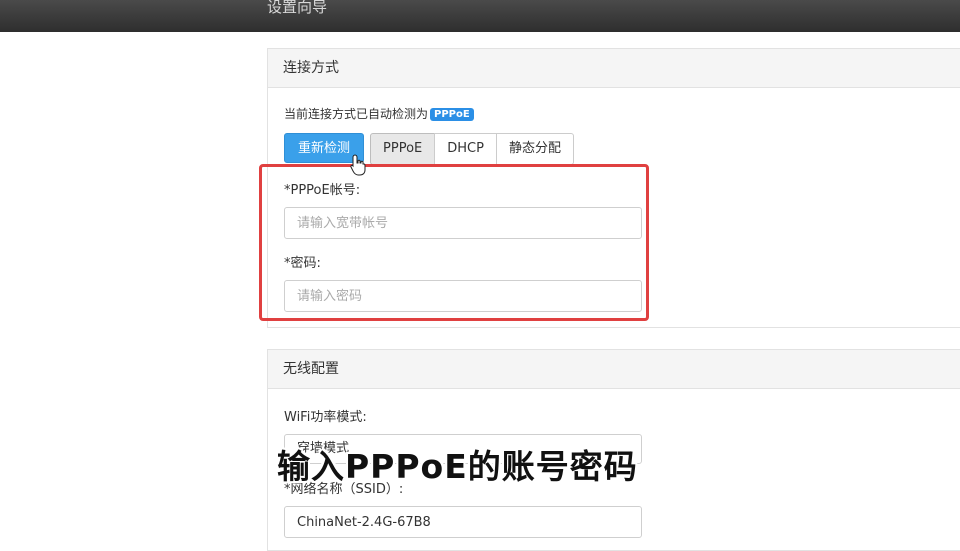 This screenshot has height=551, width=960. What do you see at coordinates (403, 149) in the screenshot?
I see `tab-pppoe: PPPoE` at bounding box center [403, 149].